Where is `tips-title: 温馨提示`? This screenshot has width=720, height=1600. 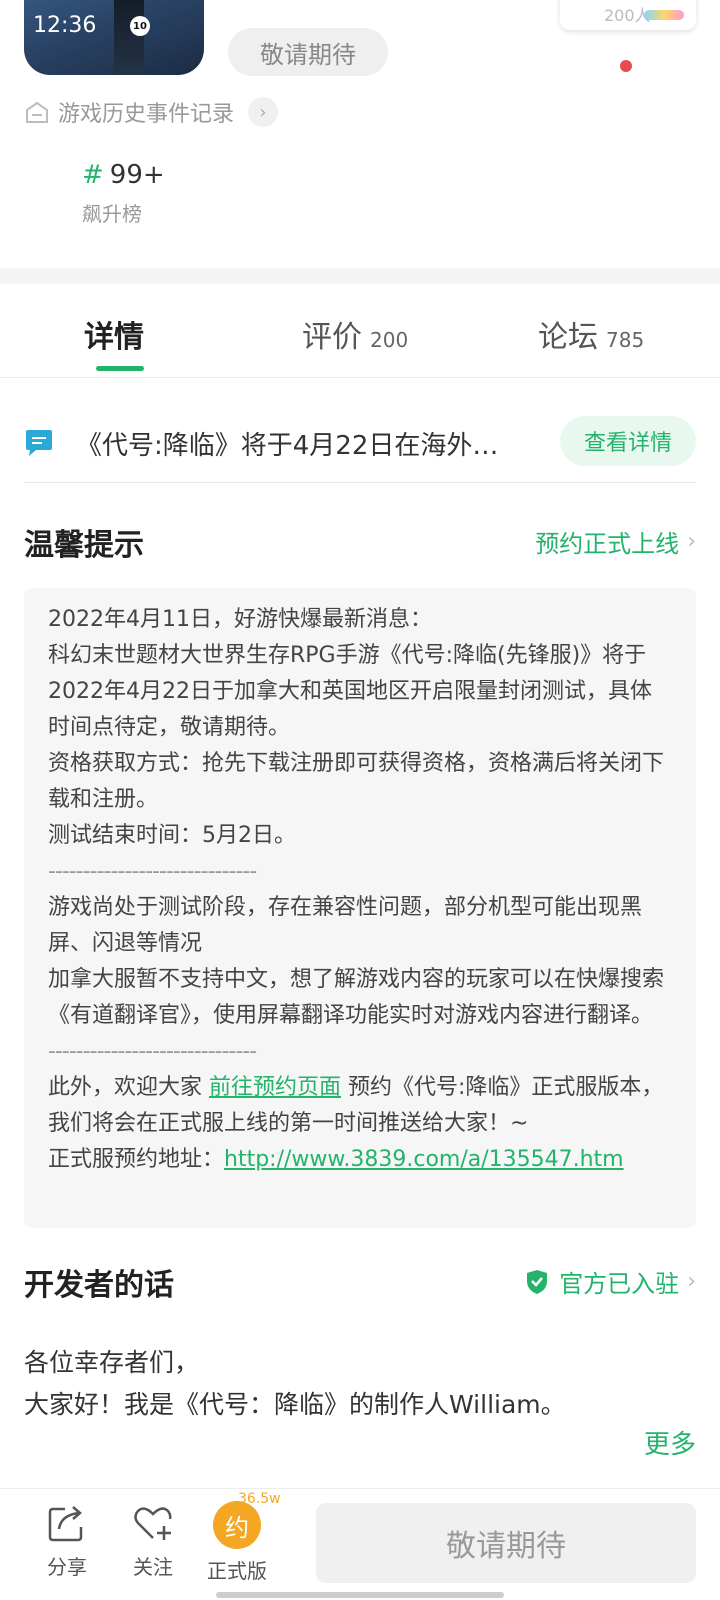 tips-title: 温馨提示 is located at coordinates (84, 545).